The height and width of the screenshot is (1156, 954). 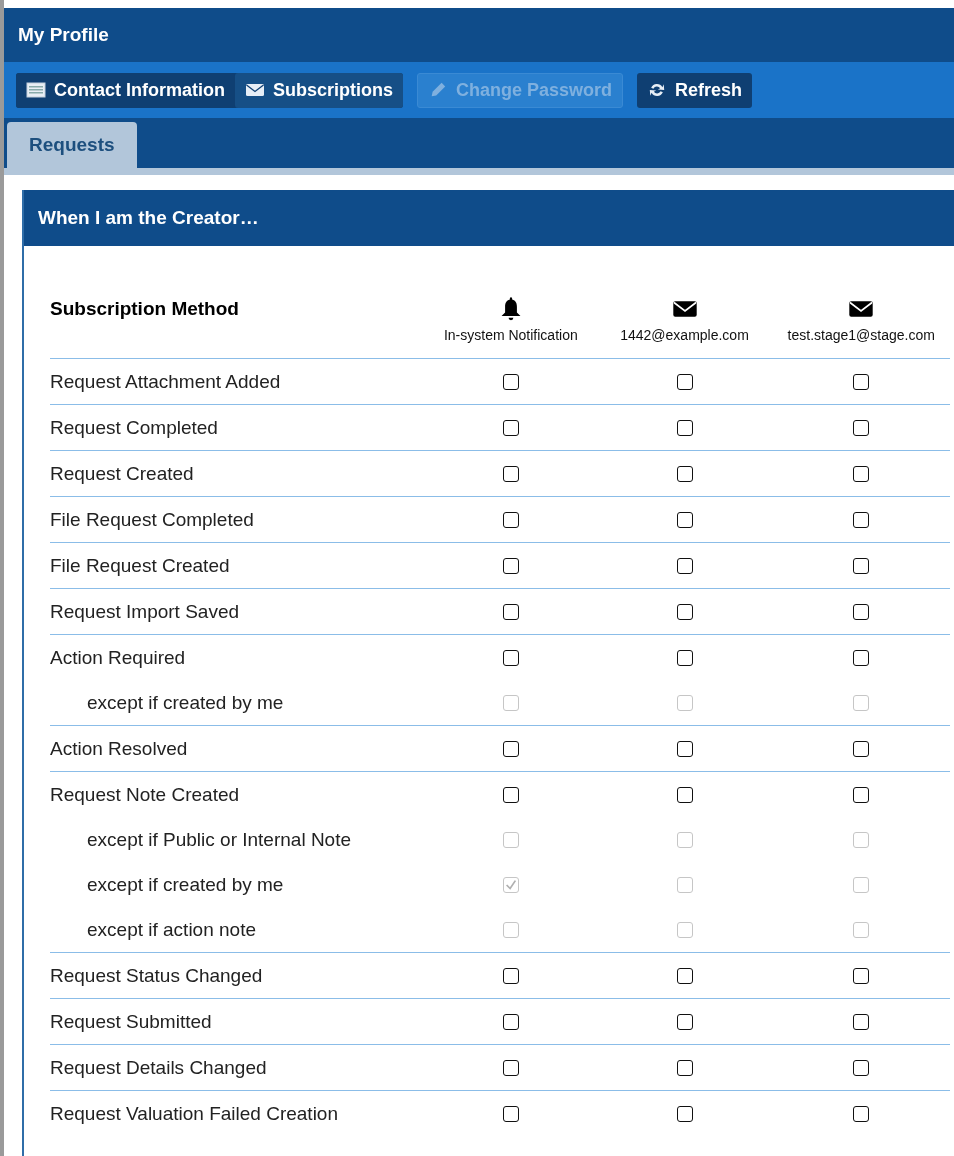 I want to click on event-label: Request Submitted, so click(x=131, y=1021).